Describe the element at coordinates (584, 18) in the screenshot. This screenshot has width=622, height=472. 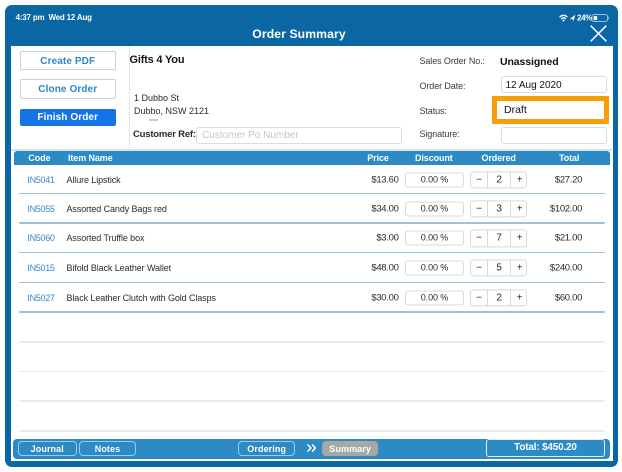
I see `svg-text: 24%` at that location.